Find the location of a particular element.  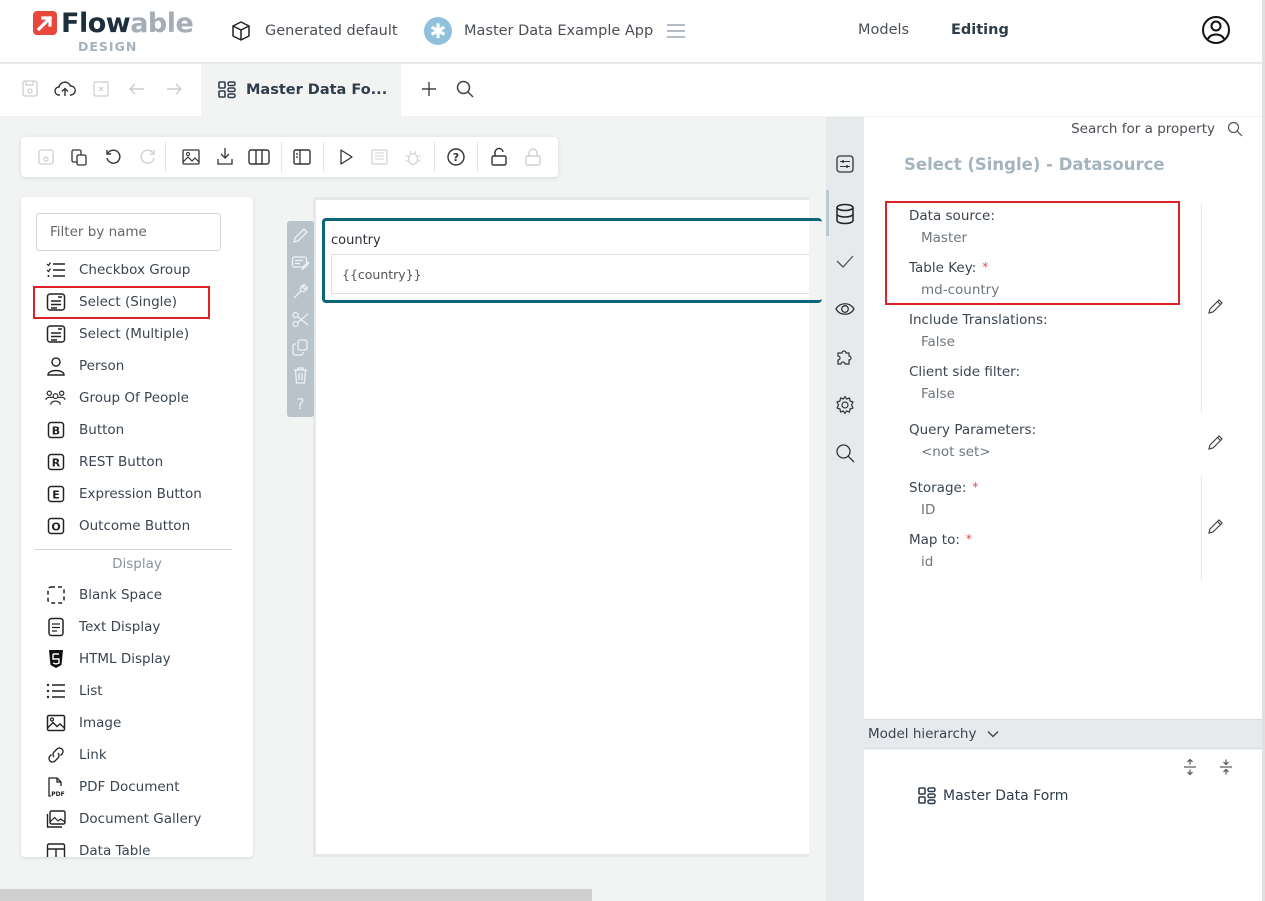

palette-item-html-display: HTML Display is located at coordinates (108, 659).